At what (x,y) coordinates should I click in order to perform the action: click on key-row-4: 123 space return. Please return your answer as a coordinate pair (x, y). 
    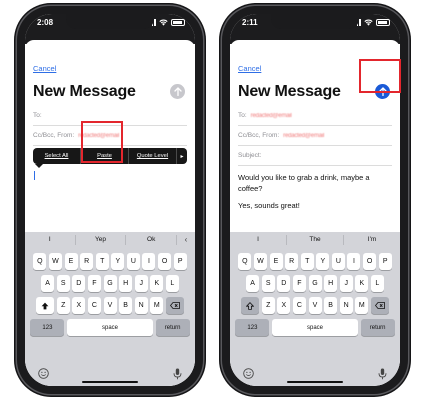
    Looking at the image, I should click on (110, 327).